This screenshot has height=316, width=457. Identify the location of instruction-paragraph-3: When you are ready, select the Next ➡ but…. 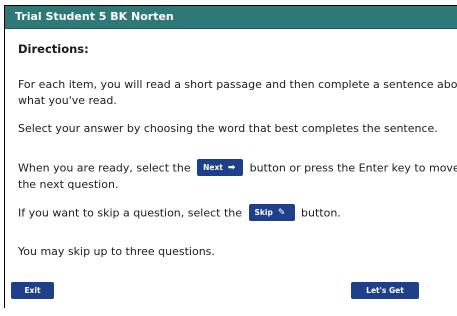
(237, 176).